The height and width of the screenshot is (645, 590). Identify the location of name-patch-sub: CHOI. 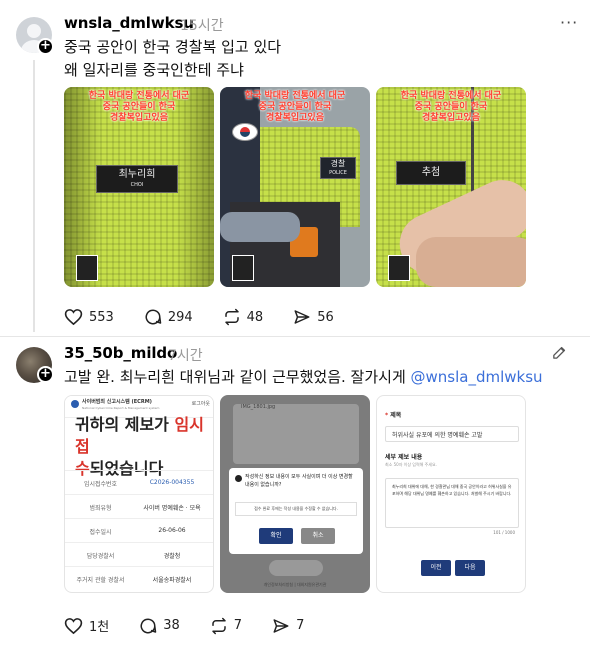
(137, 185).